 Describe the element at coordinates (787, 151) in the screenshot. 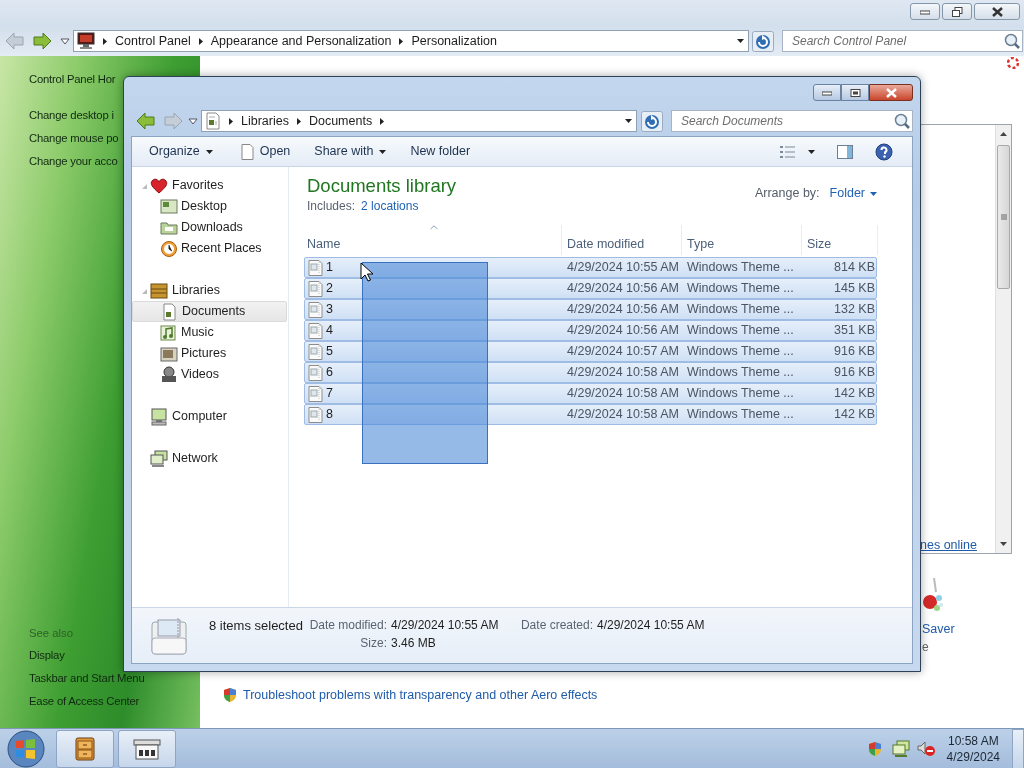

I see `view-list-icon` at that location.